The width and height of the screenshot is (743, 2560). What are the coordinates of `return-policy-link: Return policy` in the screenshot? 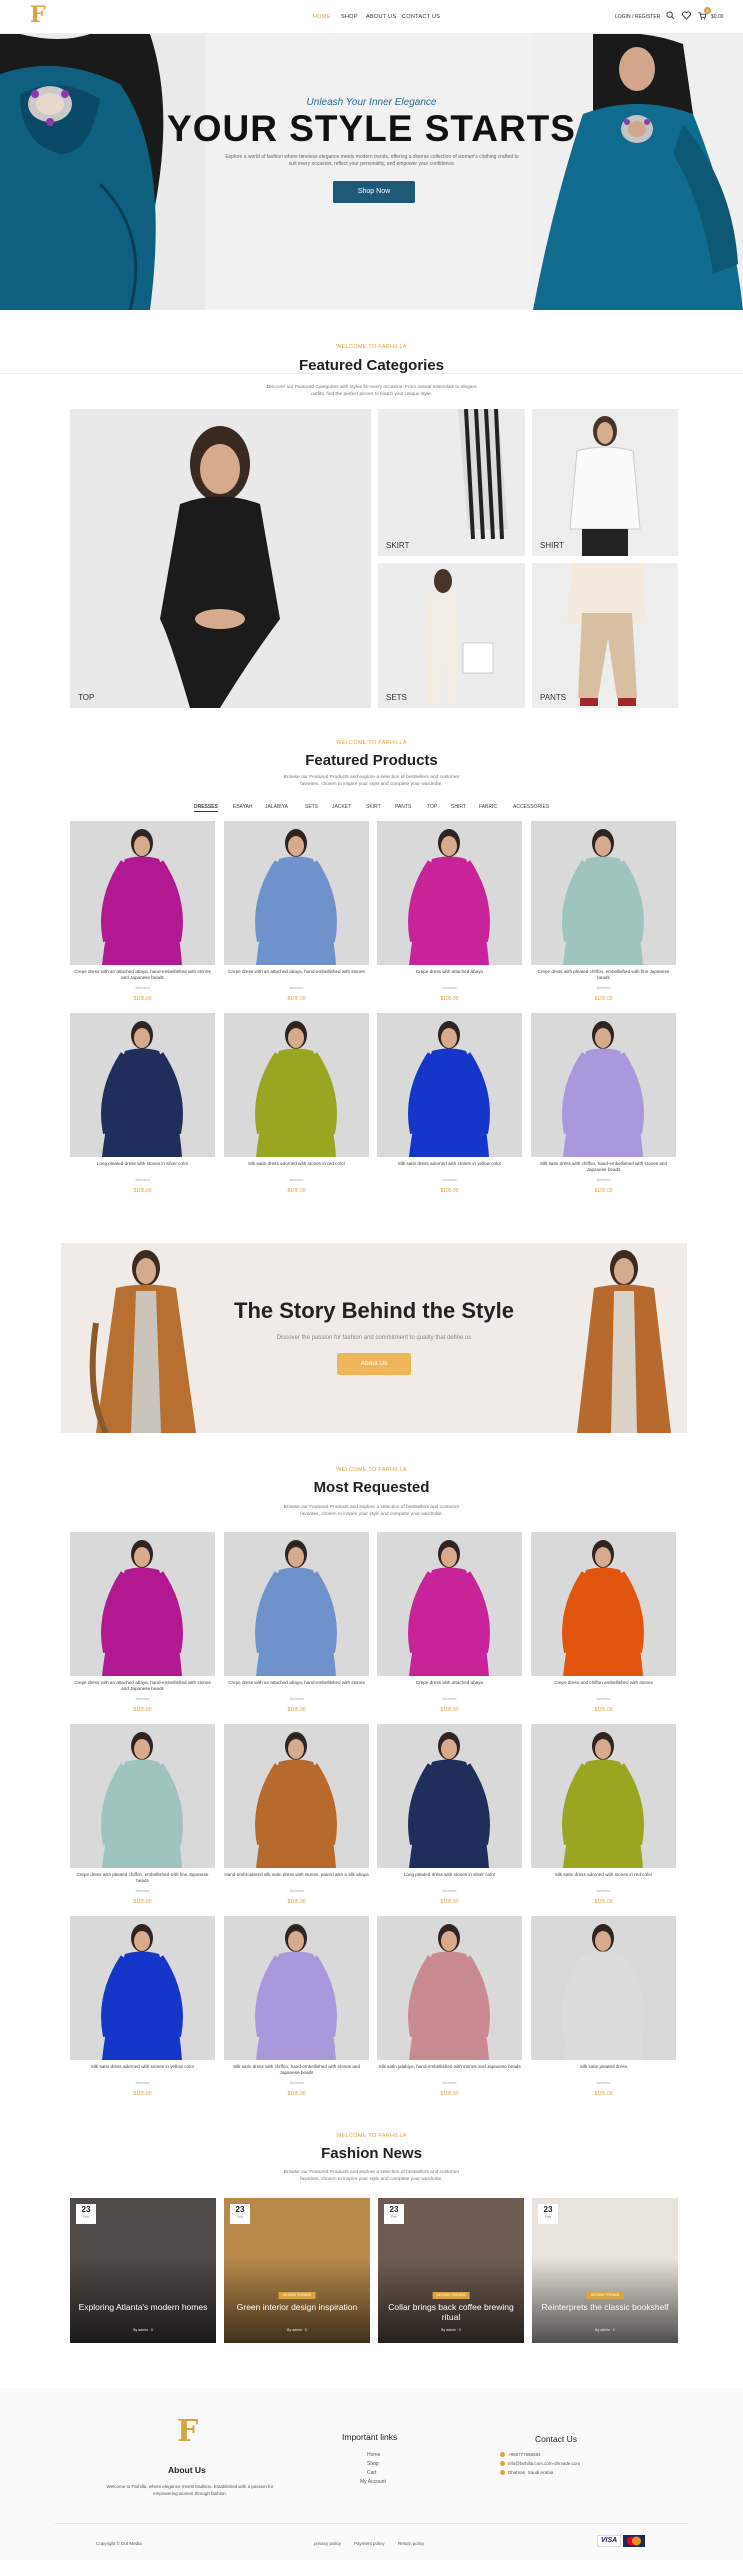 It's located at (411, 2543).